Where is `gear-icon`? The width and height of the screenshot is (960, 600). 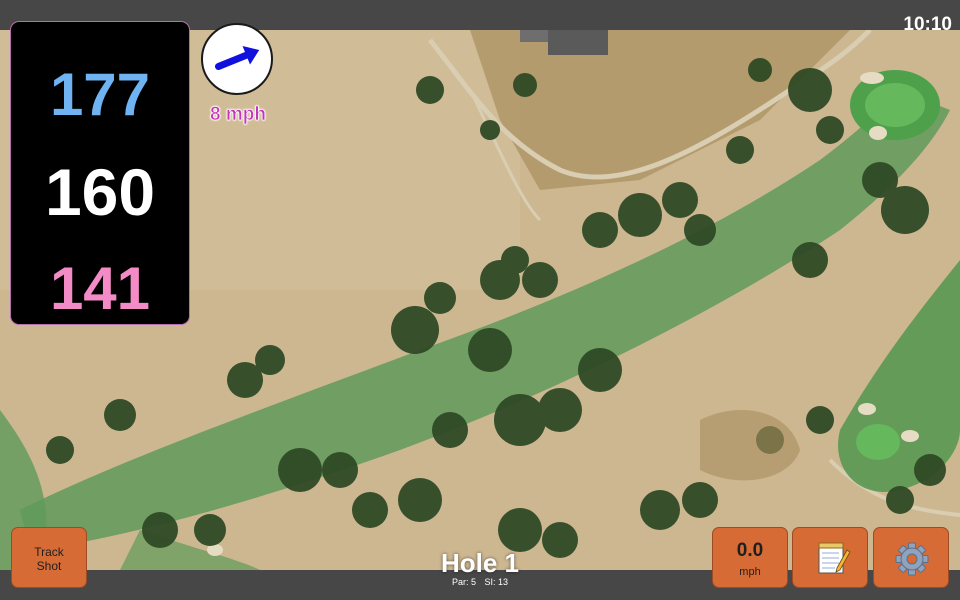
gear-icon is located at coordinates (912, 559).